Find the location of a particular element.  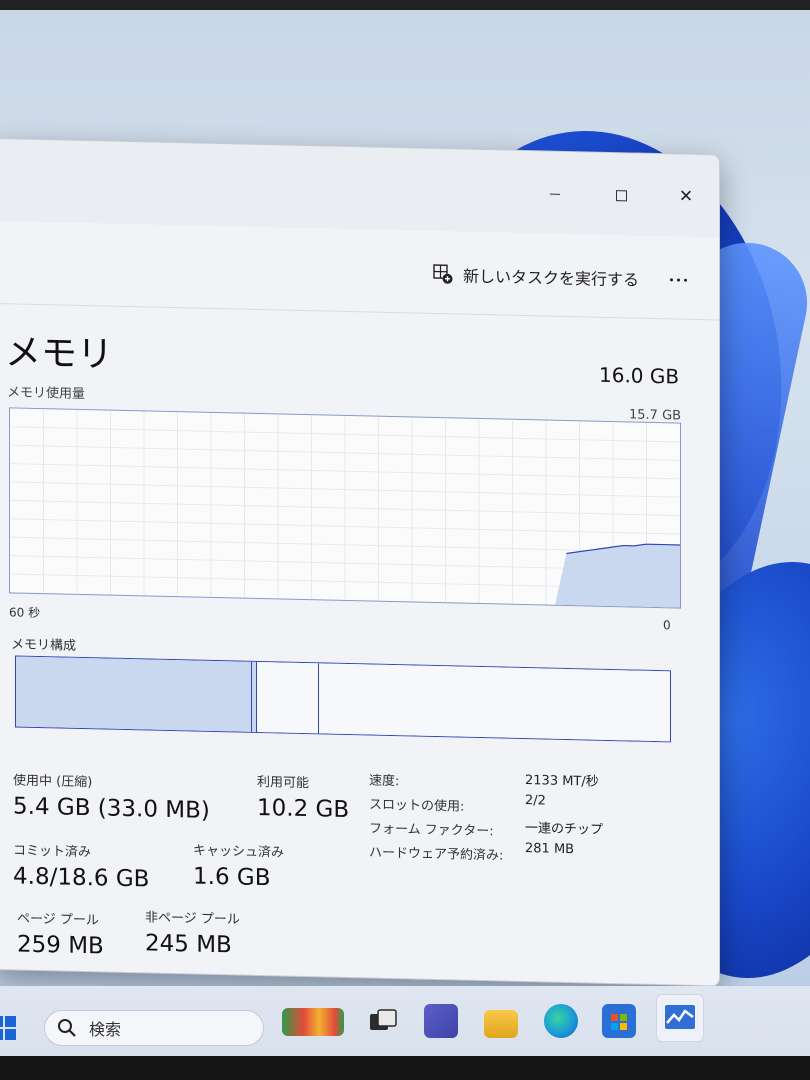

committed-label: コミット済み is located at coordinates (52, 852).